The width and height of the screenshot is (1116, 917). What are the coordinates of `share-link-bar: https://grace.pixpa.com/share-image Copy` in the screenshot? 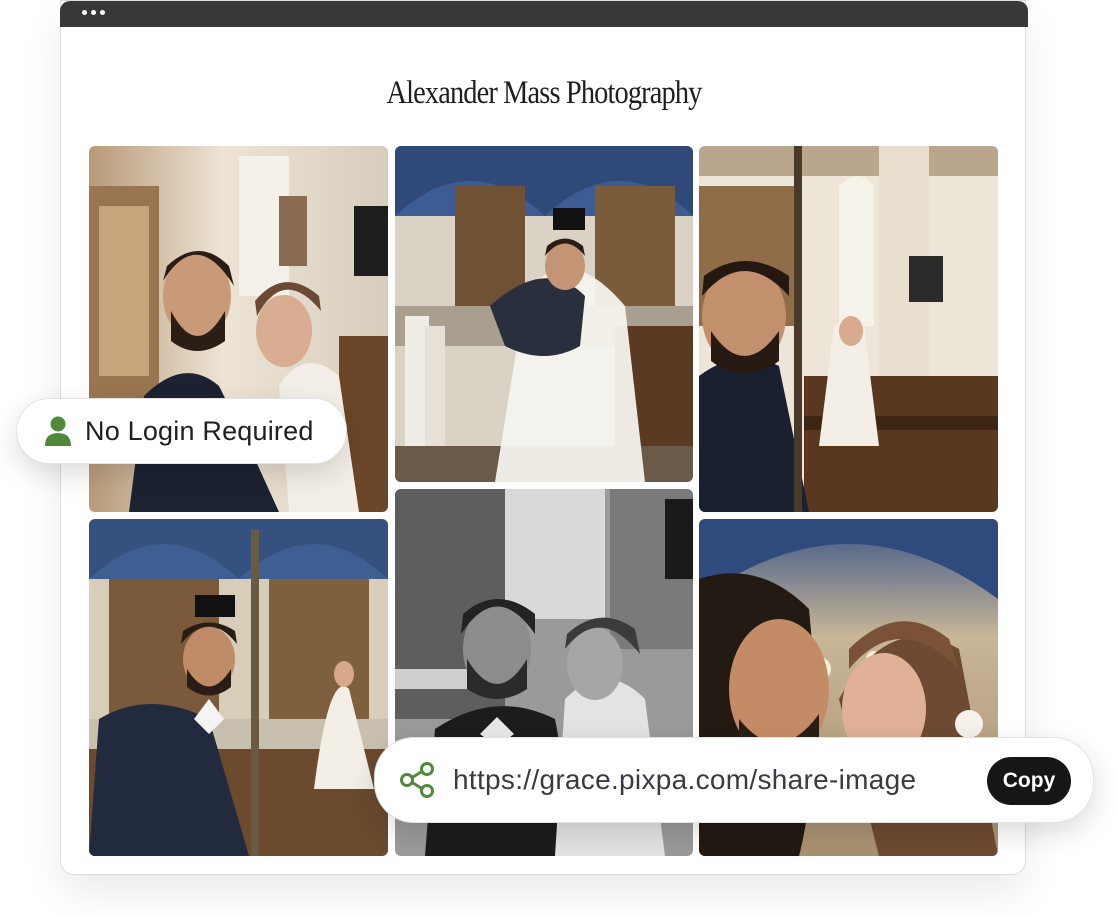 It's located at (734, 780).